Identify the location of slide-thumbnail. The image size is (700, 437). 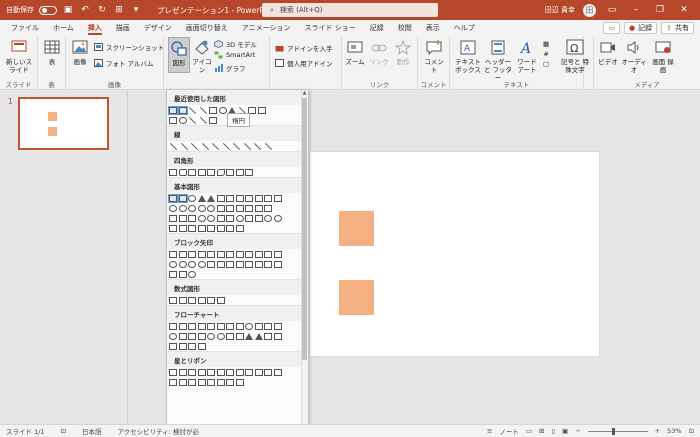
(63, 123).